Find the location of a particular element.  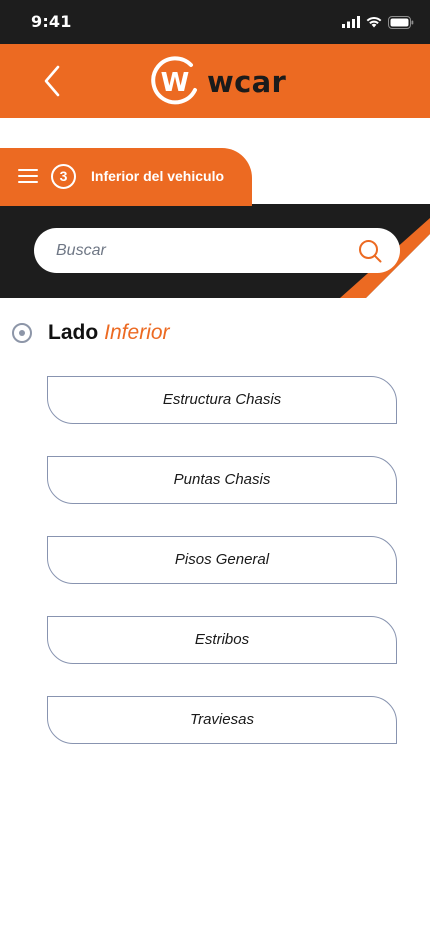

option-puntas-chasis: Puntas Chasis is located at coordinates (222, 480).